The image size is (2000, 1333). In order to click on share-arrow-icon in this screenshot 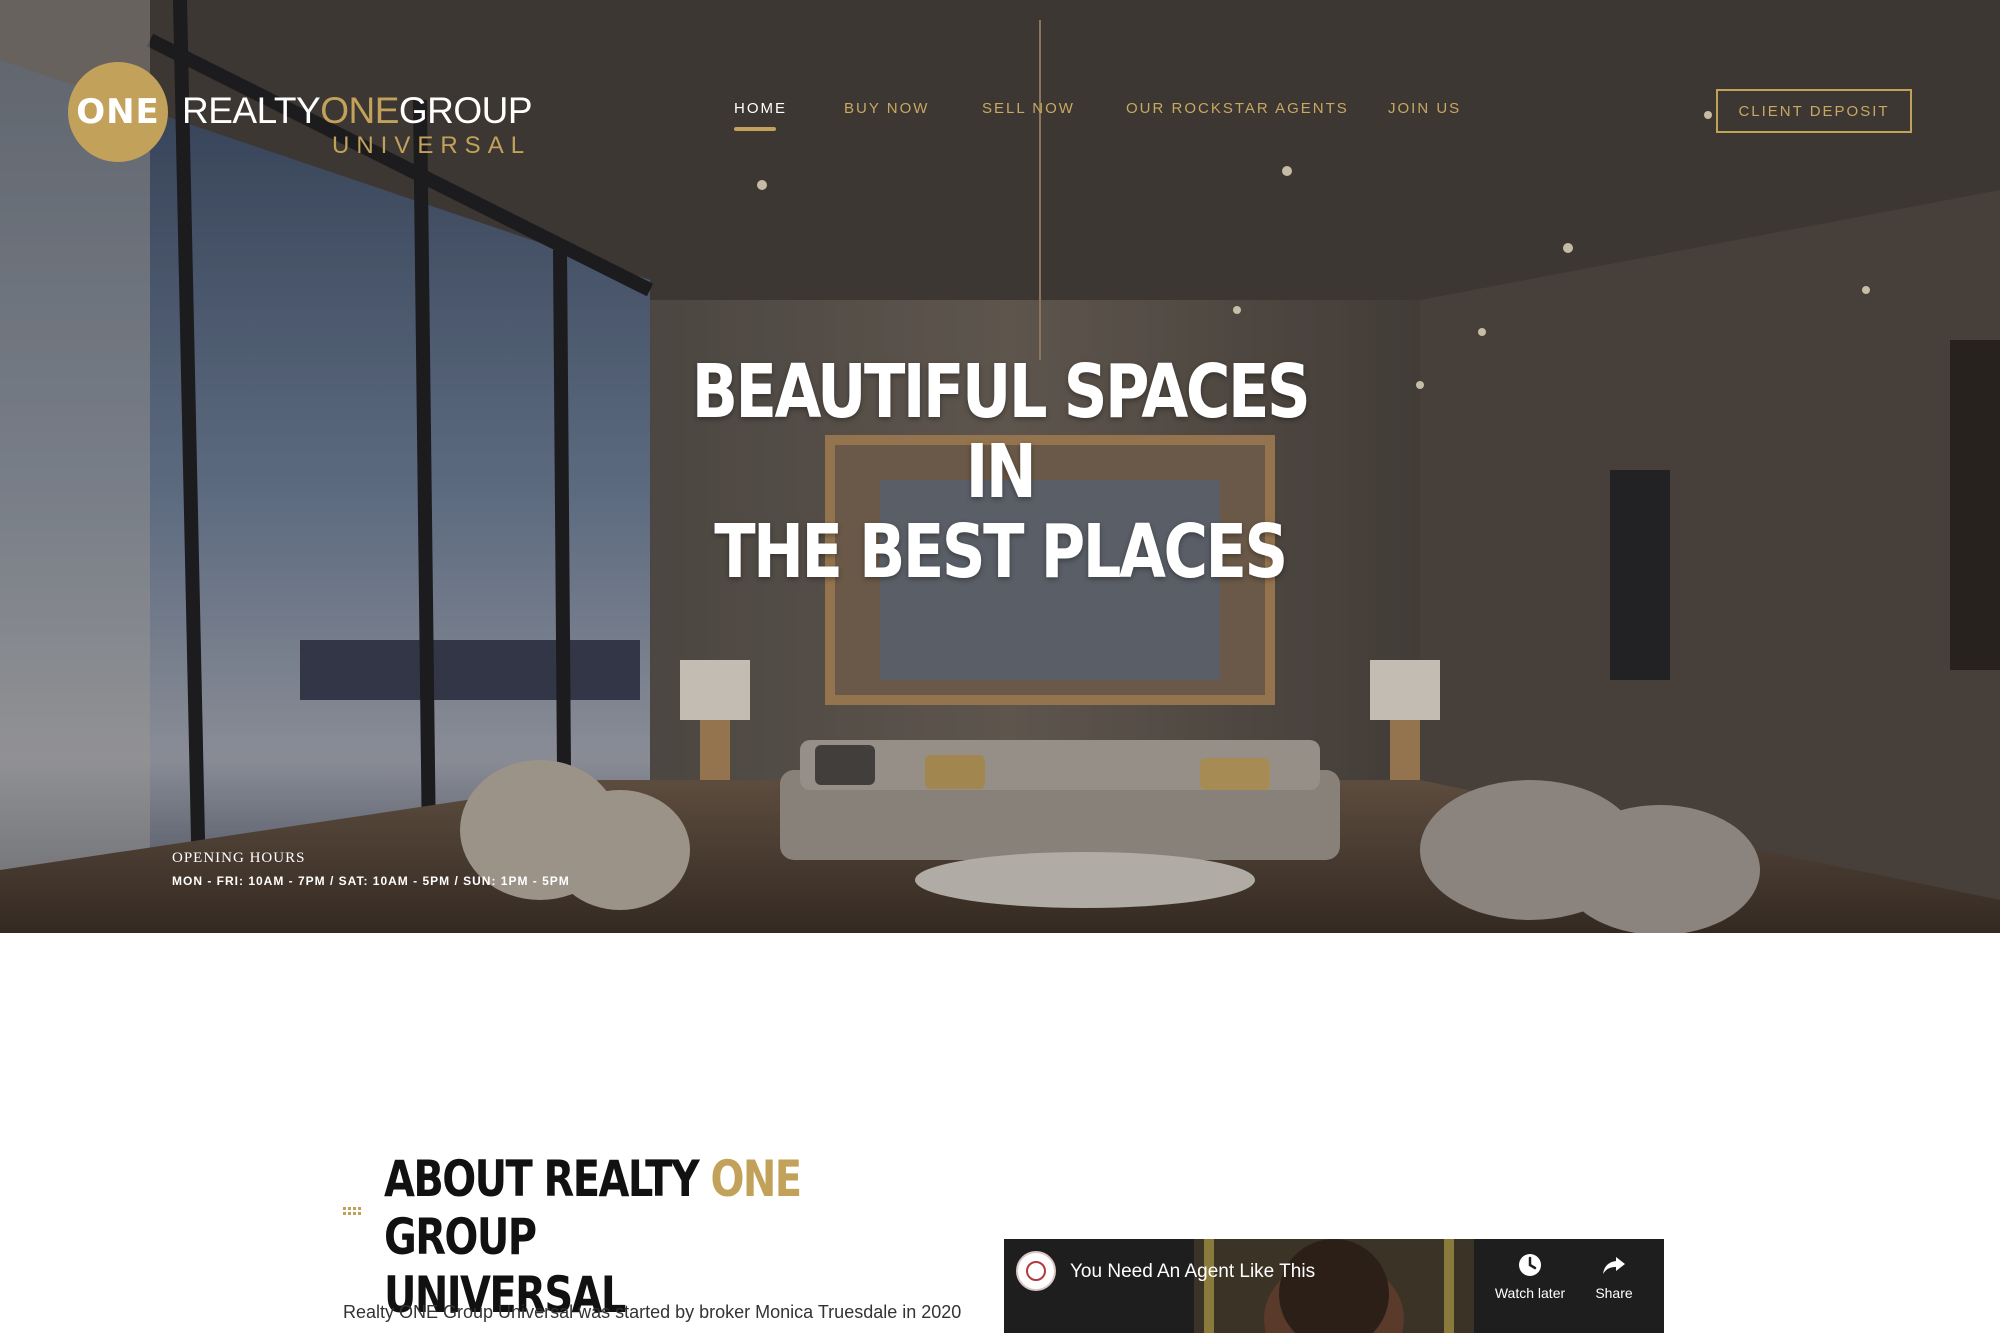, I will do `click(1614, 1265)`.